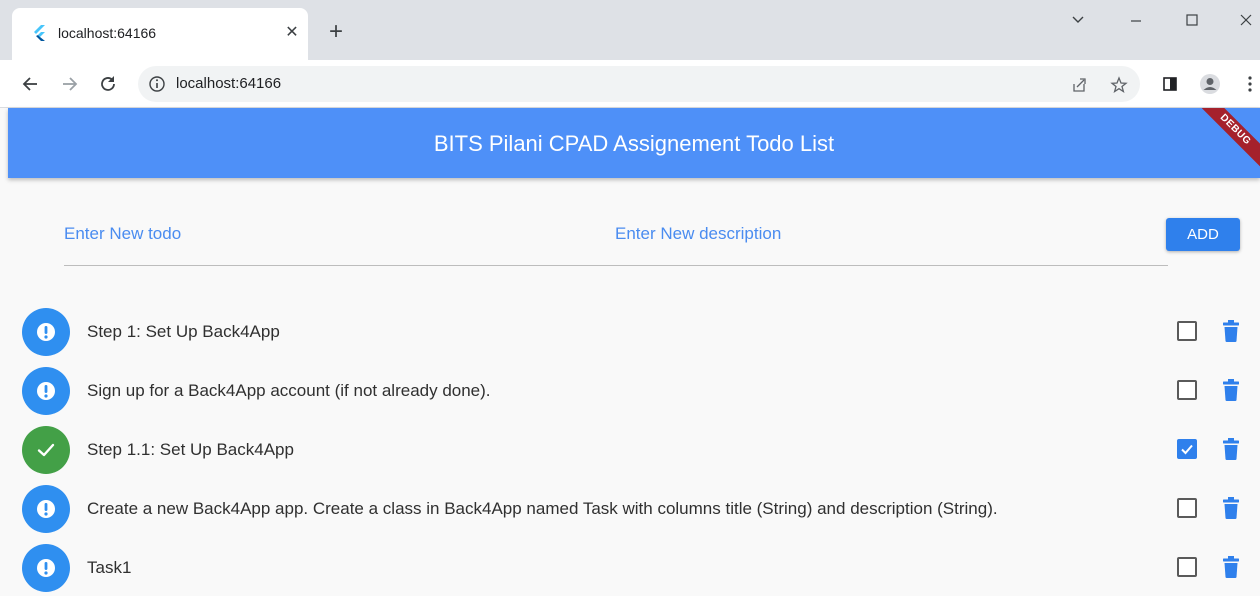 This screenshot has height=596, width=1260. Describe the element at coordinates (1170, 84) in the screenshot. I see `side-panel-icon` at that location.